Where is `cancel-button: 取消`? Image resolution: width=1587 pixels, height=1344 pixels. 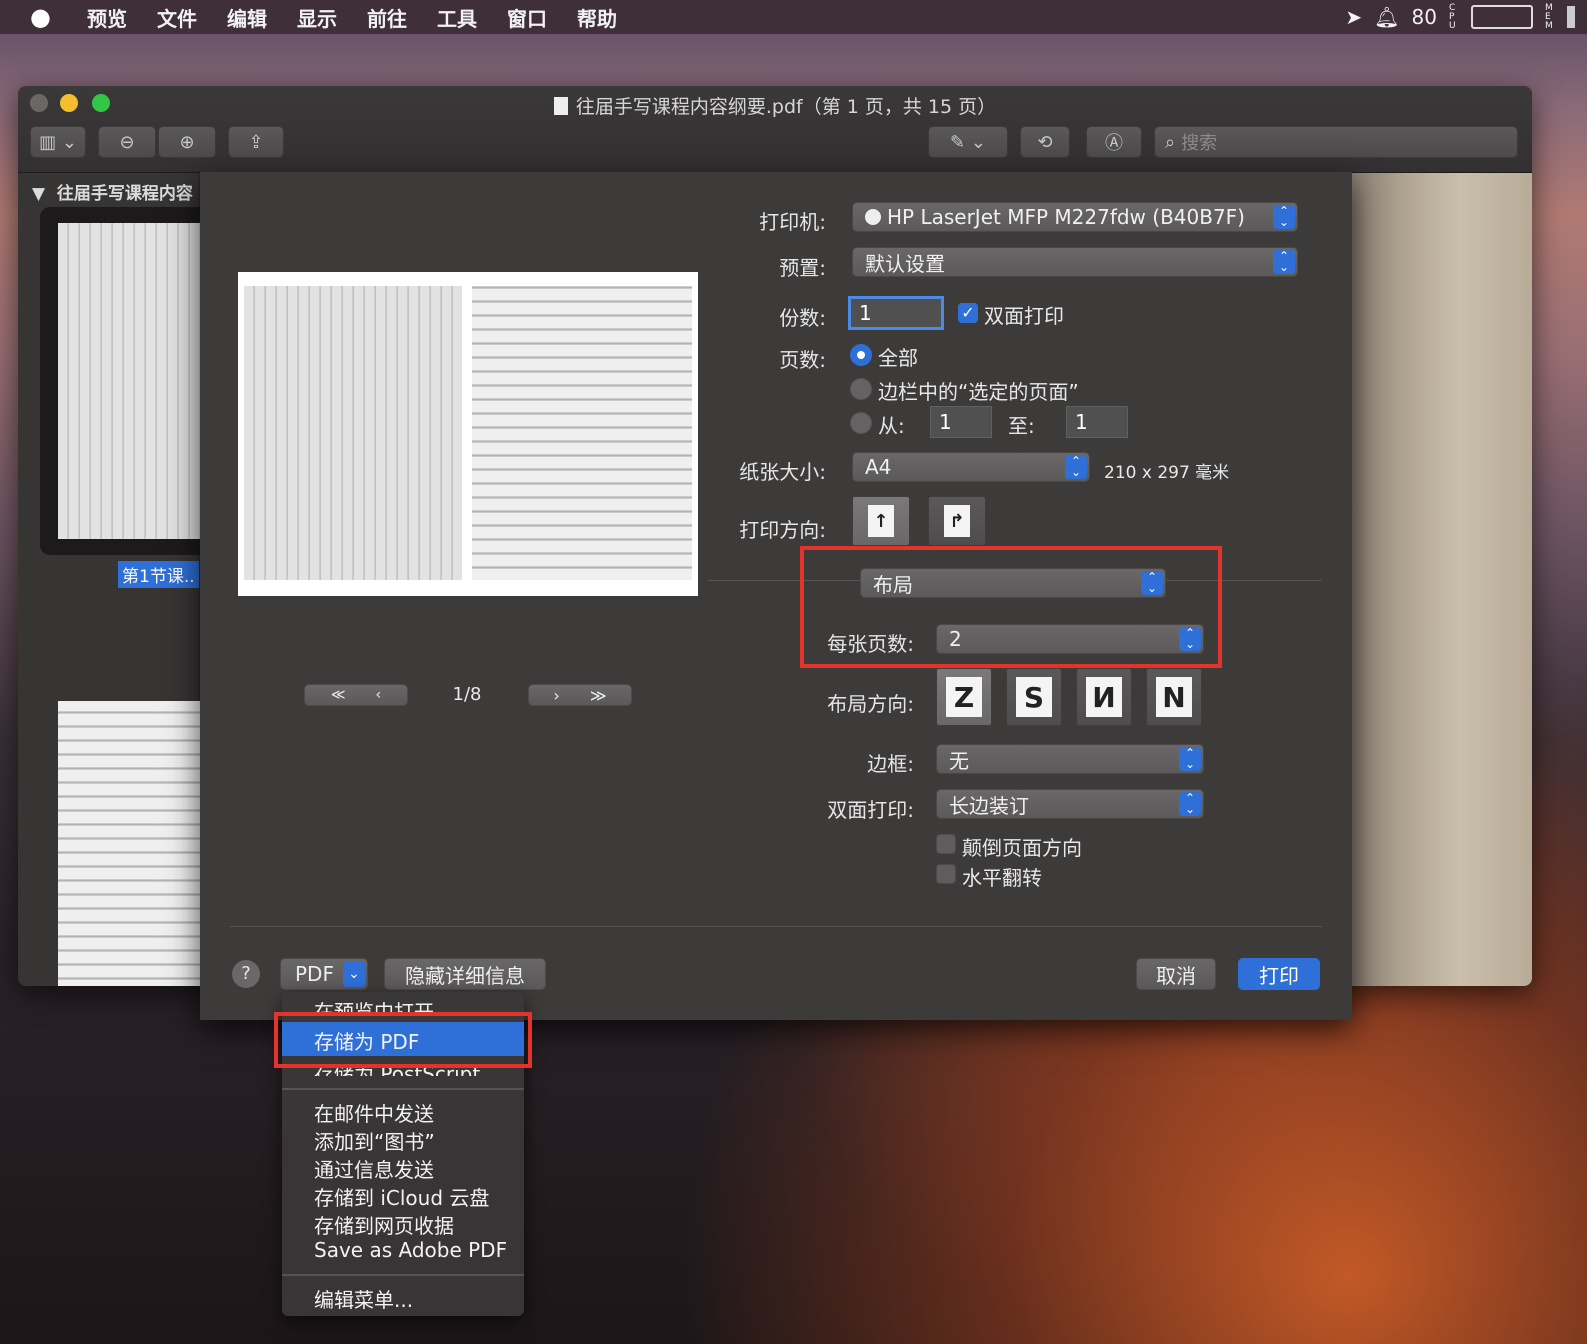
cancel-button: 取消 is located at coordinates (1176, 974).